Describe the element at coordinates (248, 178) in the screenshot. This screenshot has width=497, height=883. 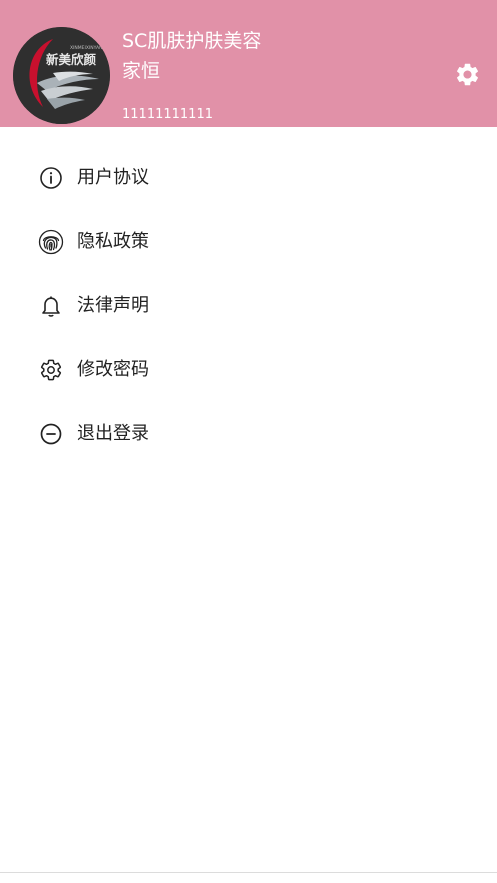
I see `menu-item-user-agreement: 用户协议` at that location.